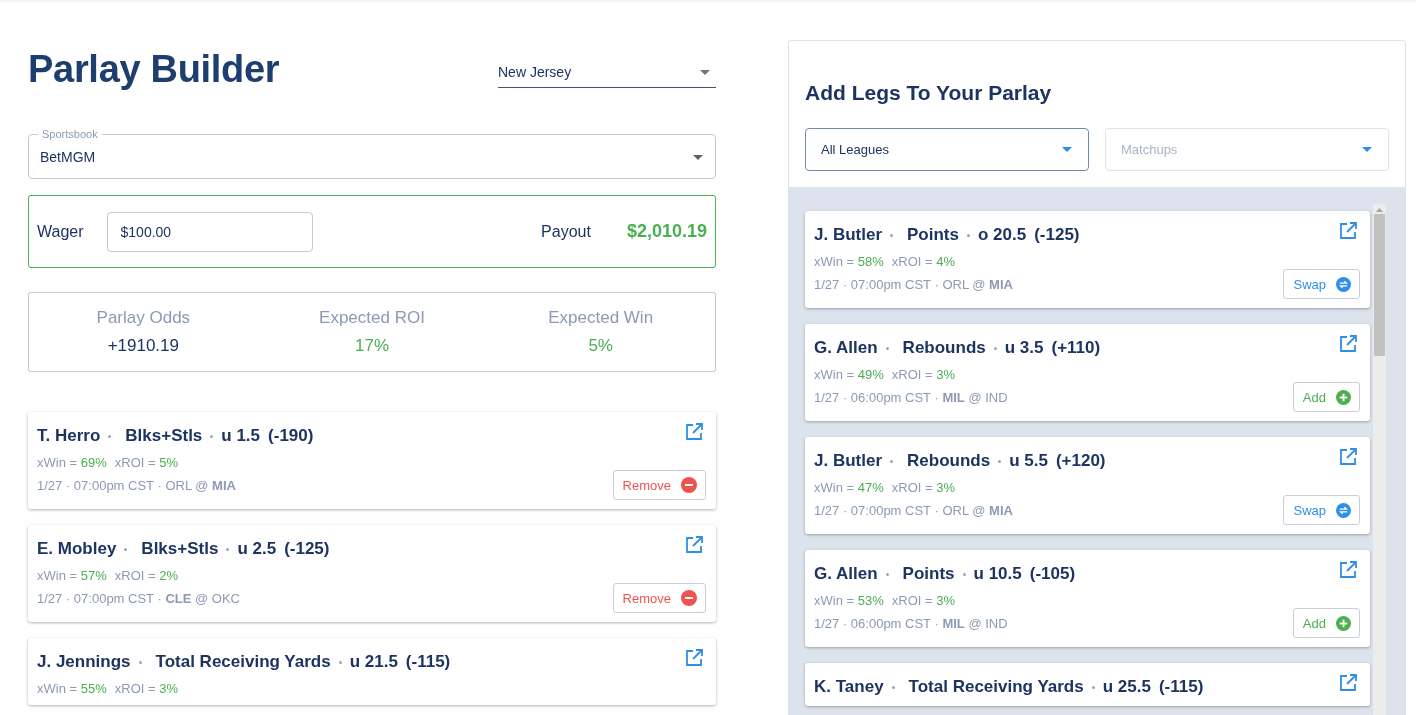 The height and width of the screenshot is (715, 1416). Describe the element at coordinates (1076, 348) in the screenshot. I see `bet-odds: (+110)` at that location.